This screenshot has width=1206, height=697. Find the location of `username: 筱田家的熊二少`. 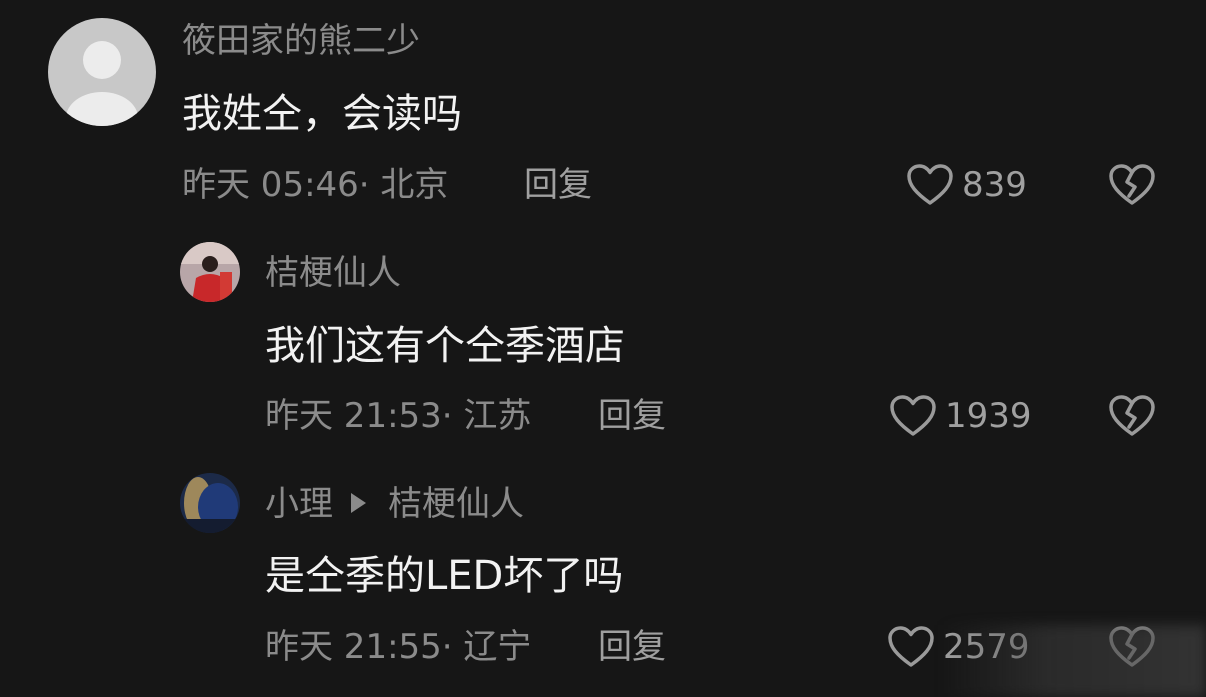

username: 筱田家的熊二少 is located at coordinates (301, 41).